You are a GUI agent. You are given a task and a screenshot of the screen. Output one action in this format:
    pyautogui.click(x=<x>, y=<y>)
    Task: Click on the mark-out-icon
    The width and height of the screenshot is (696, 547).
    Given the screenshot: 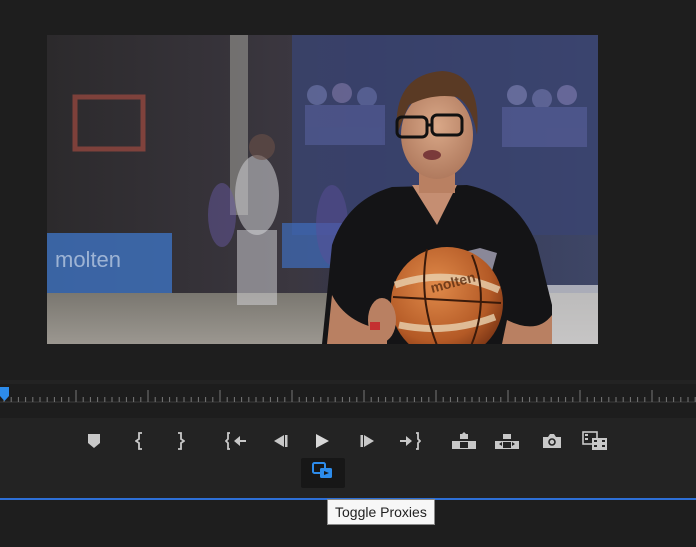 What is the action you would take?
    pyautogui.click(x=180, y=441)
    